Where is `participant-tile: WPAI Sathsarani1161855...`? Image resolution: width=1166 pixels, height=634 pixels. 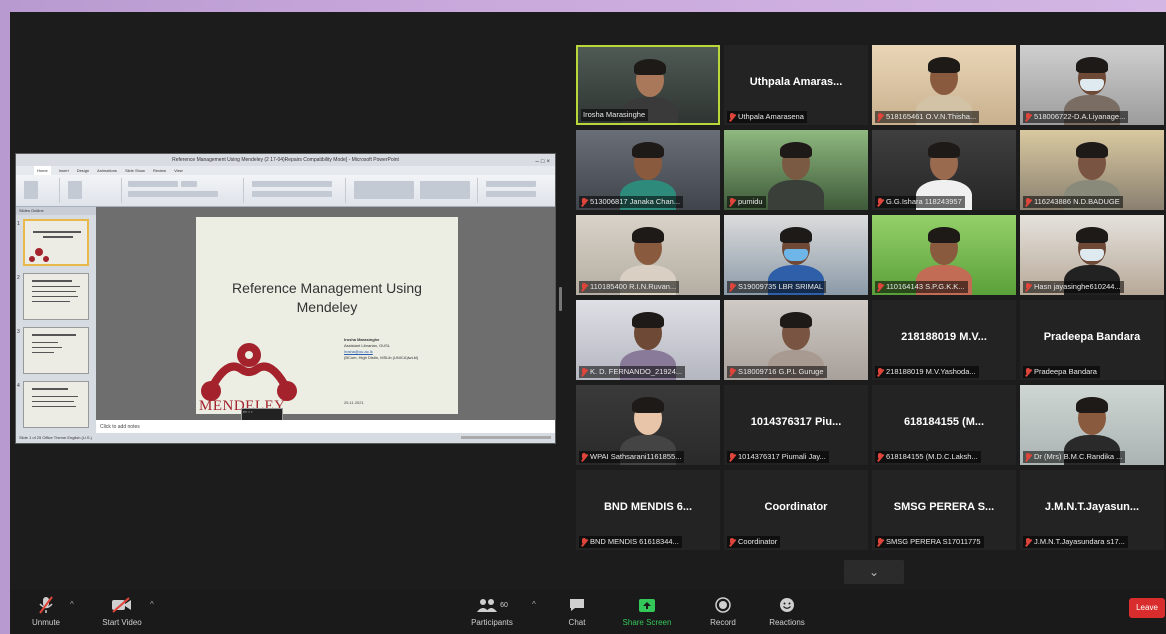
participant-tile: WPAI Sathsarani1161855... is located at coordinates (648, 425).